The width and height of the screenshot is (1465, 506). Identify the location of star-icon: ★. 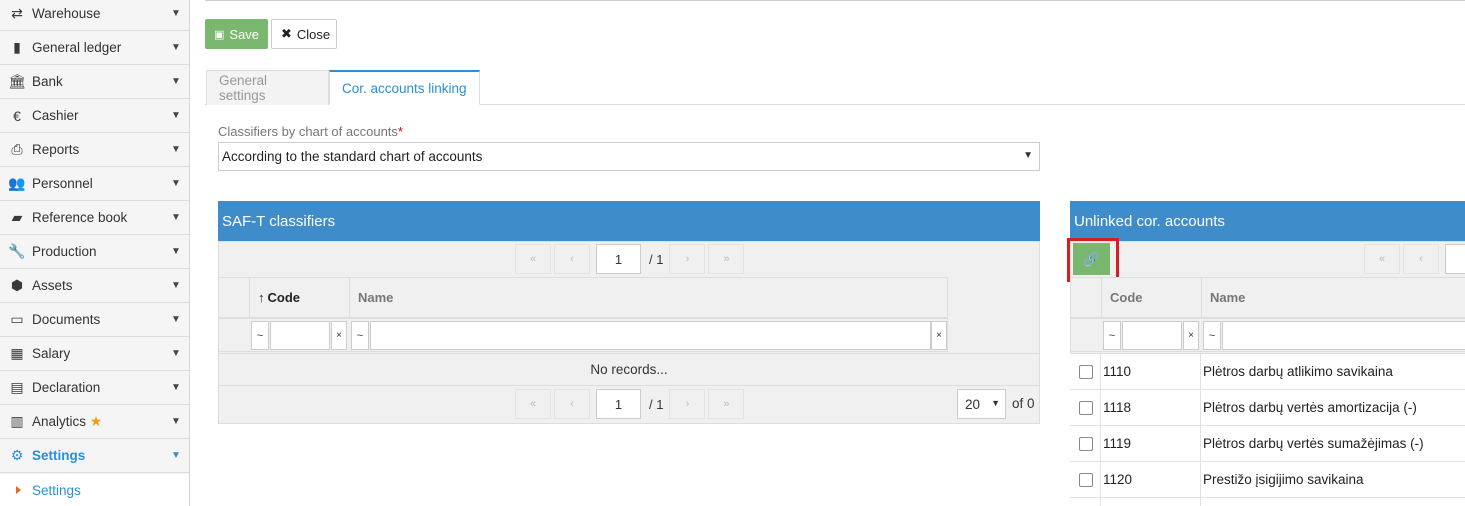
(96, 421).